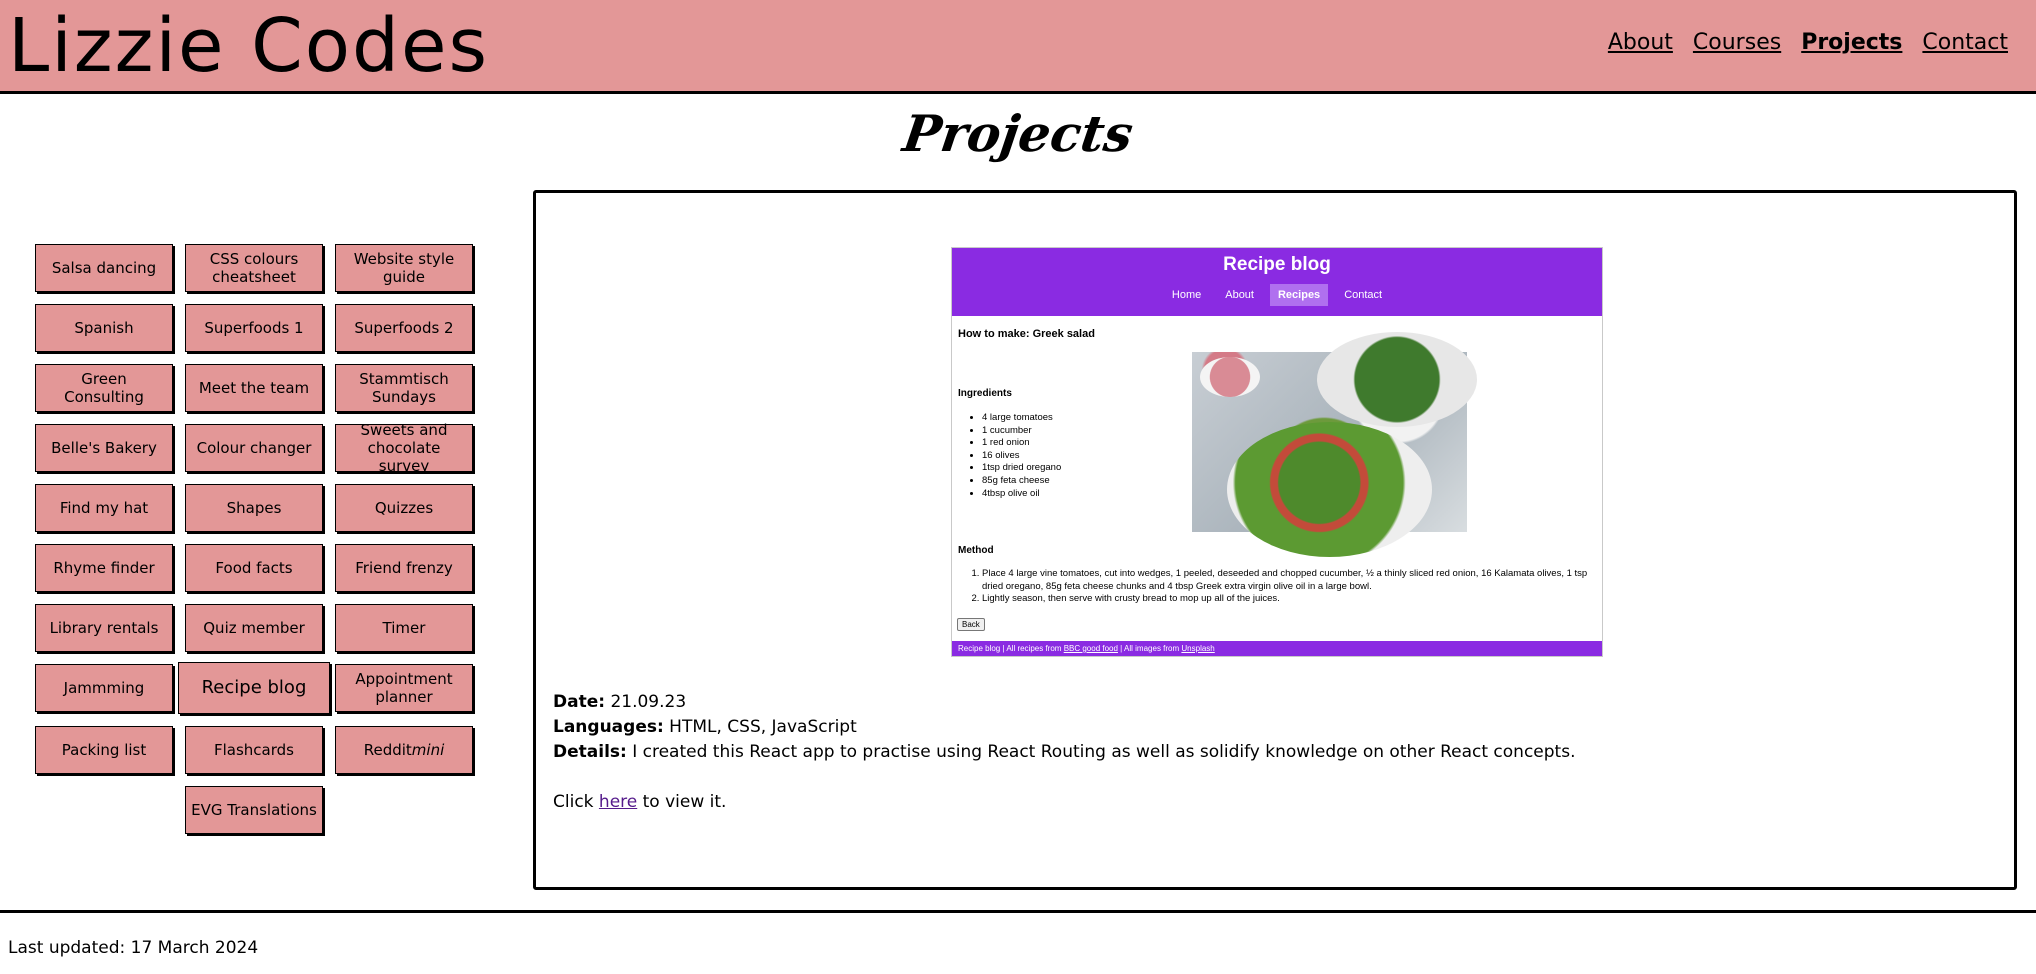  I want to click on project-button-superfoods-1: Superfoods 1, so click(254, 328).